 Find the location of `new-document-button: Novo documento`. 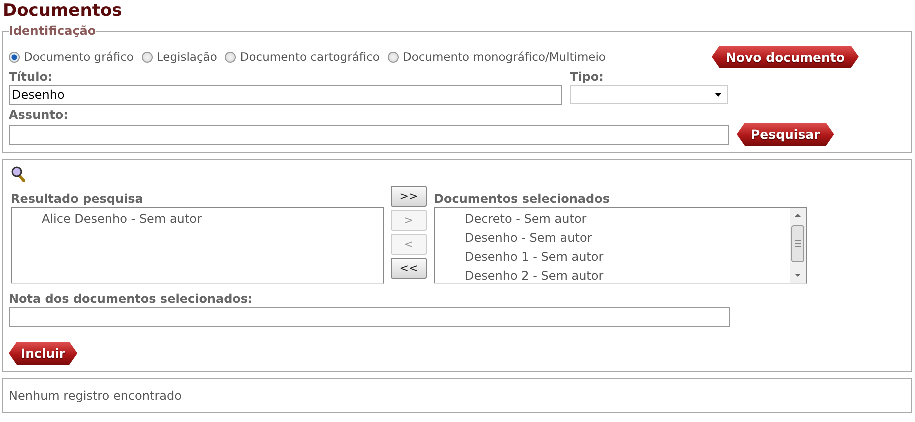

new-document-button: Novo documento is located at coordinates (785, 57).